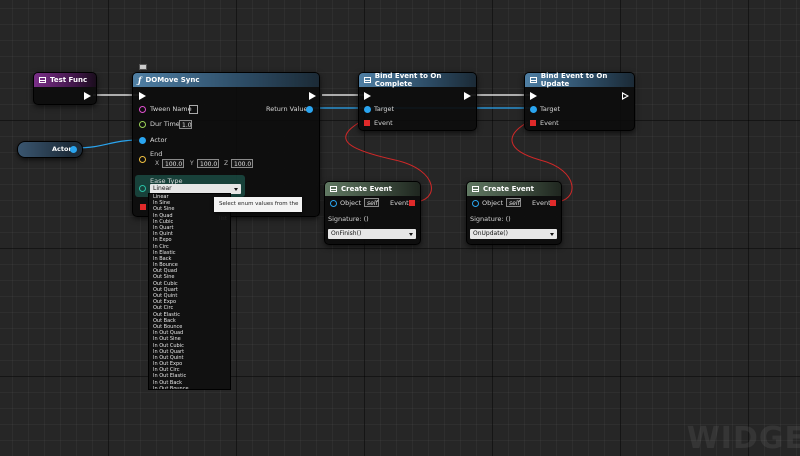 The width and height of the screenshot is (800, 456). I want to click on dur-time-input: 1.0, so click(185, 124).